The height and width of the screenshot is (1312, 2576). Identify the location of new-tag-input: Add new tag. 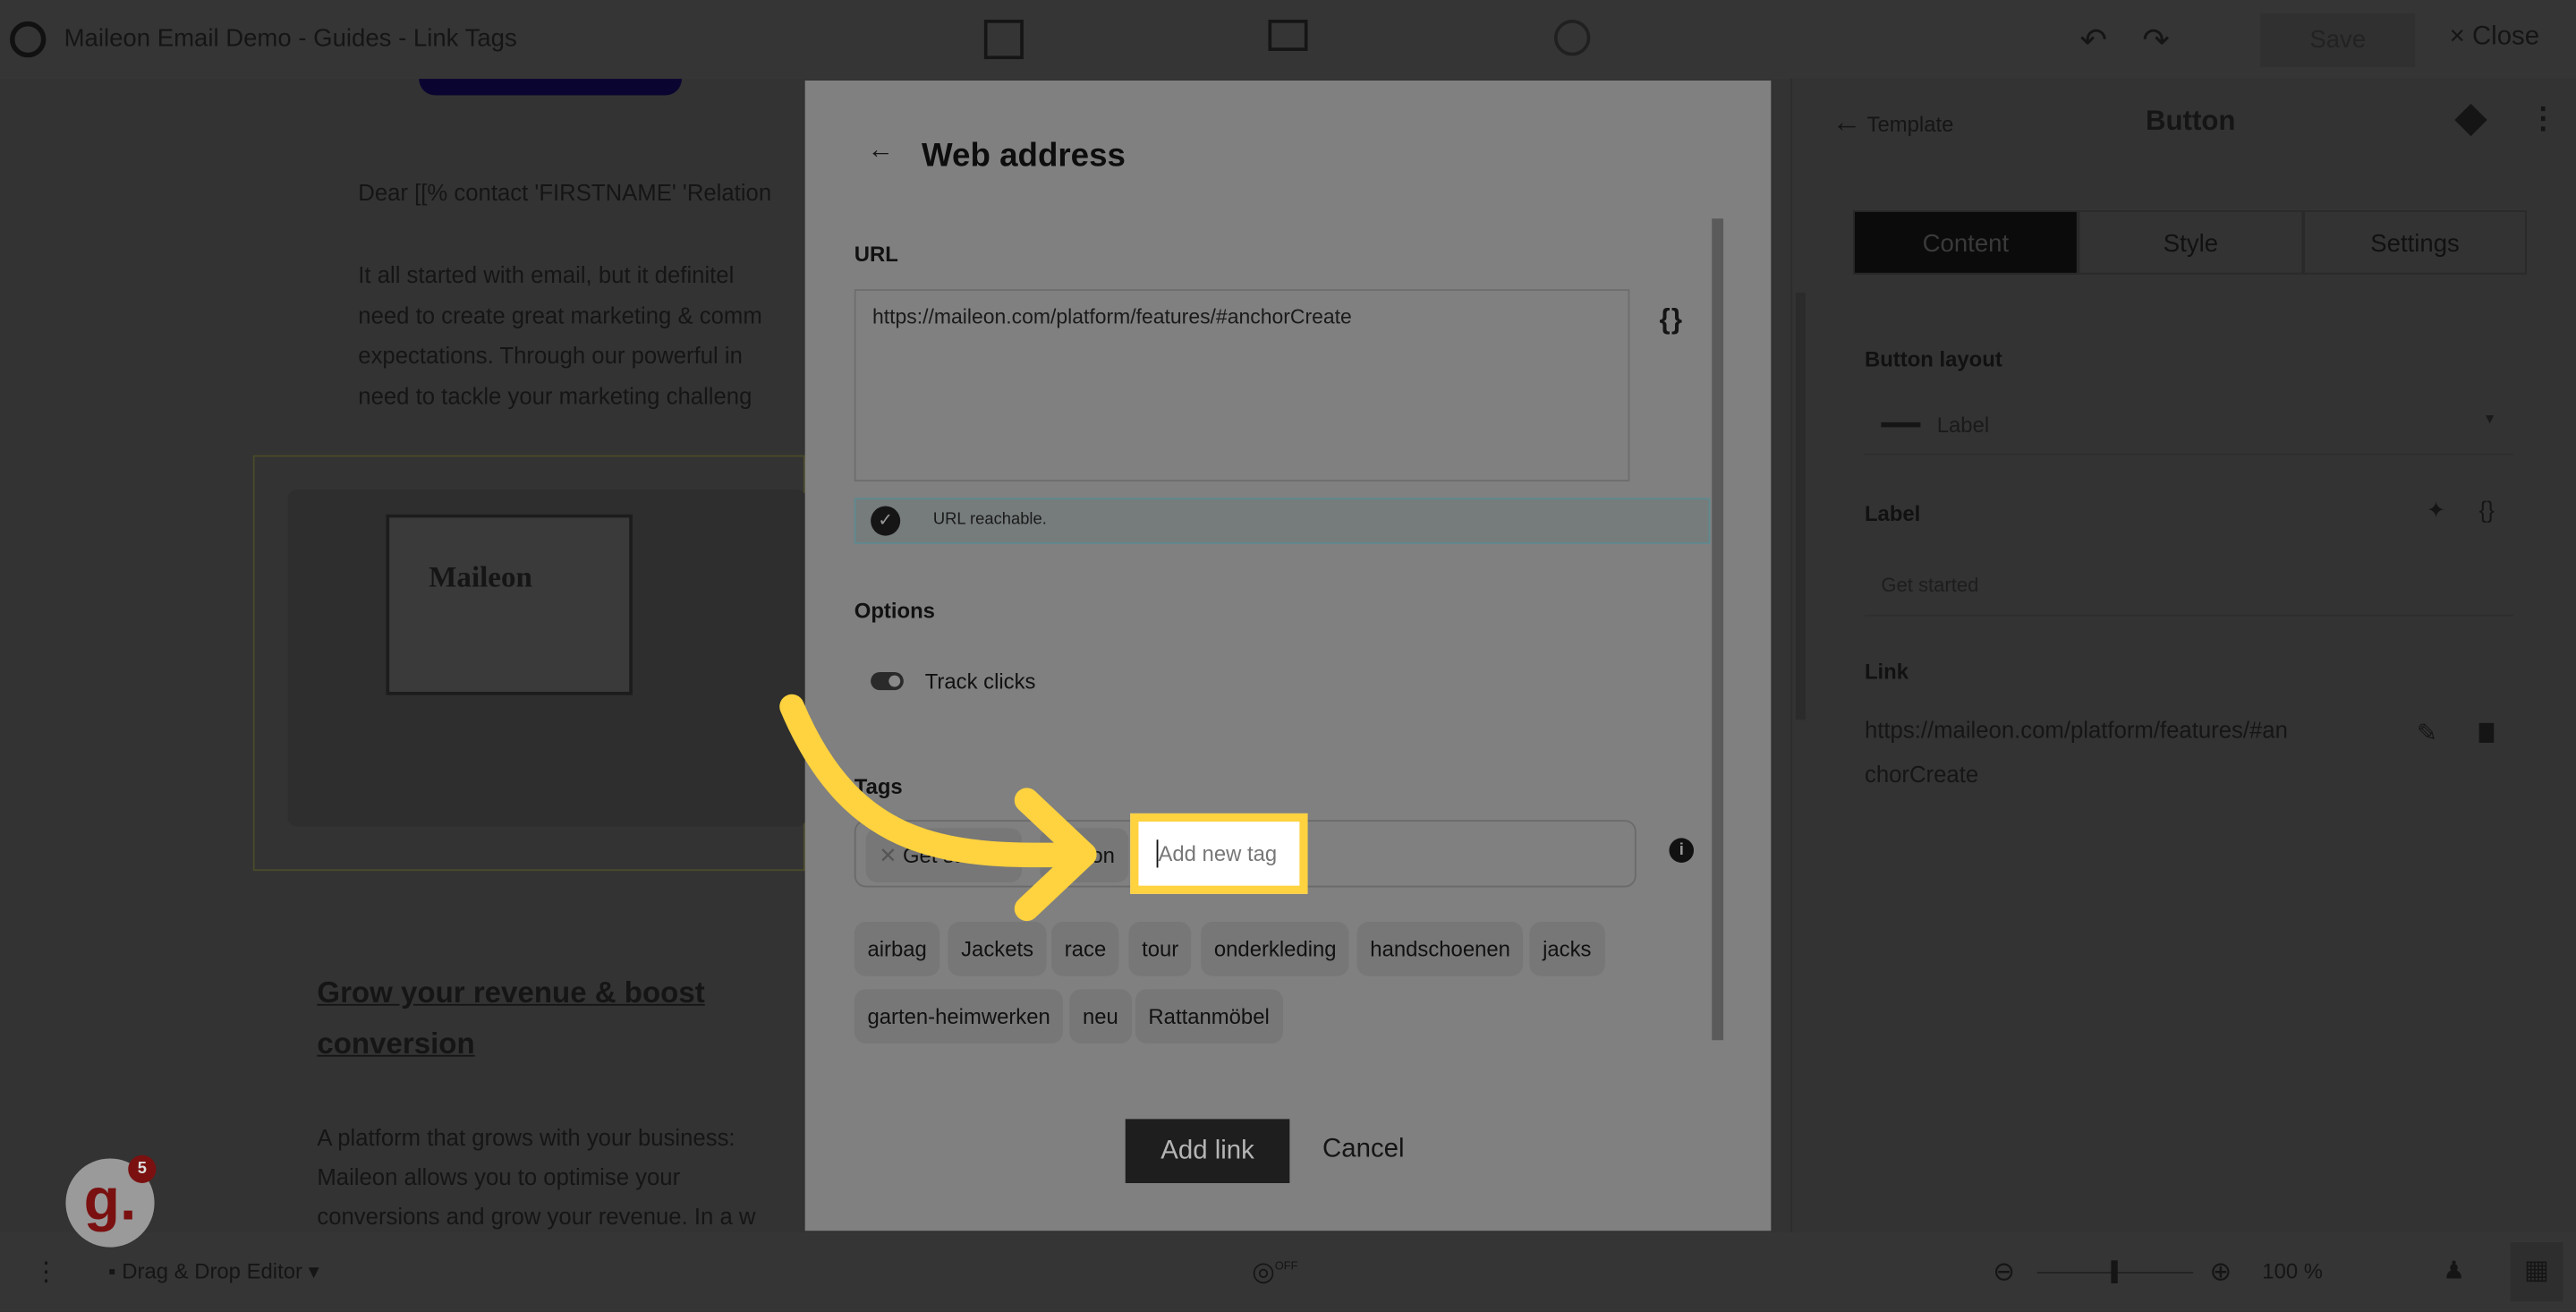
(1219, 853).